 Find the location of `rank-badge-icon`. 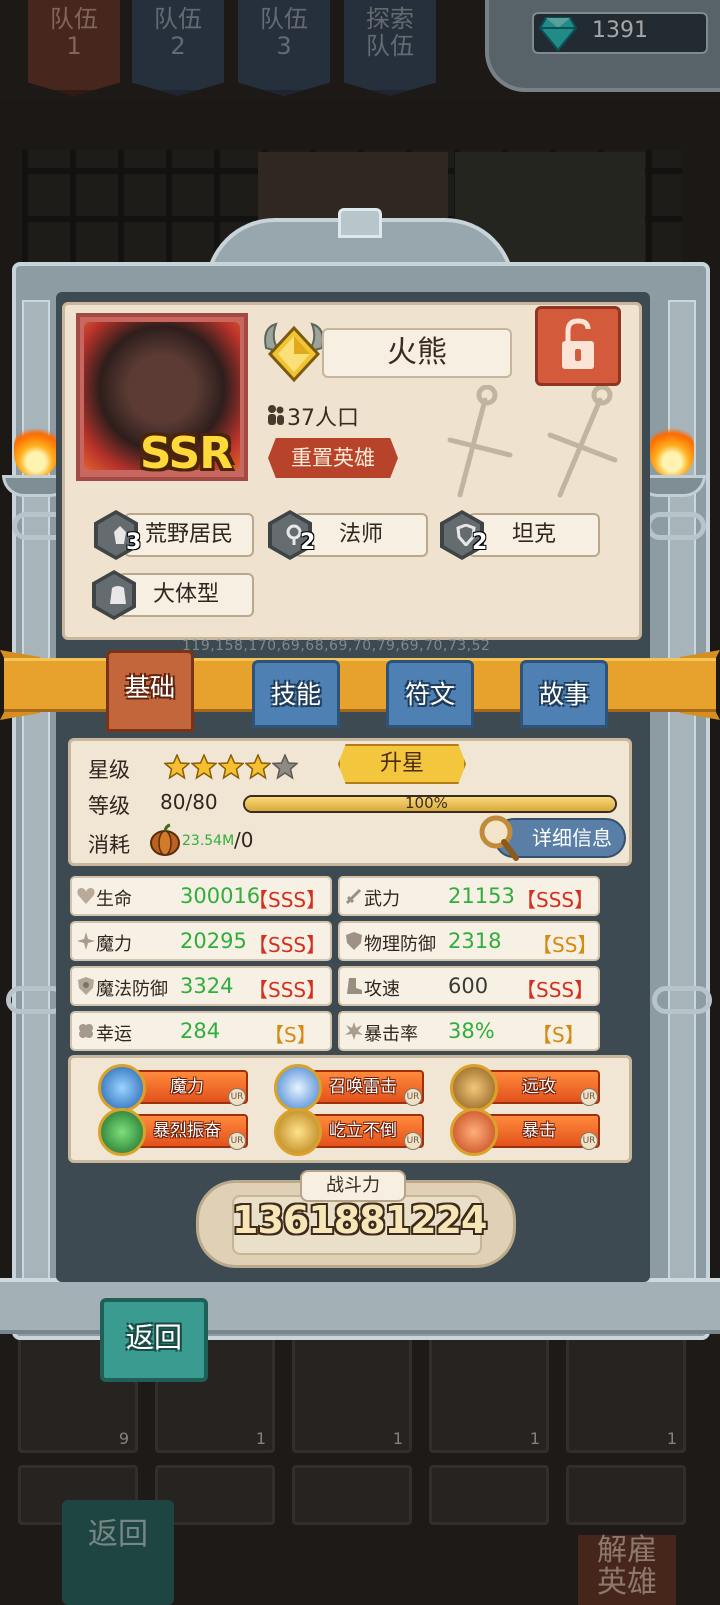

rank-badge-icon is located at coordinates (294, 352).